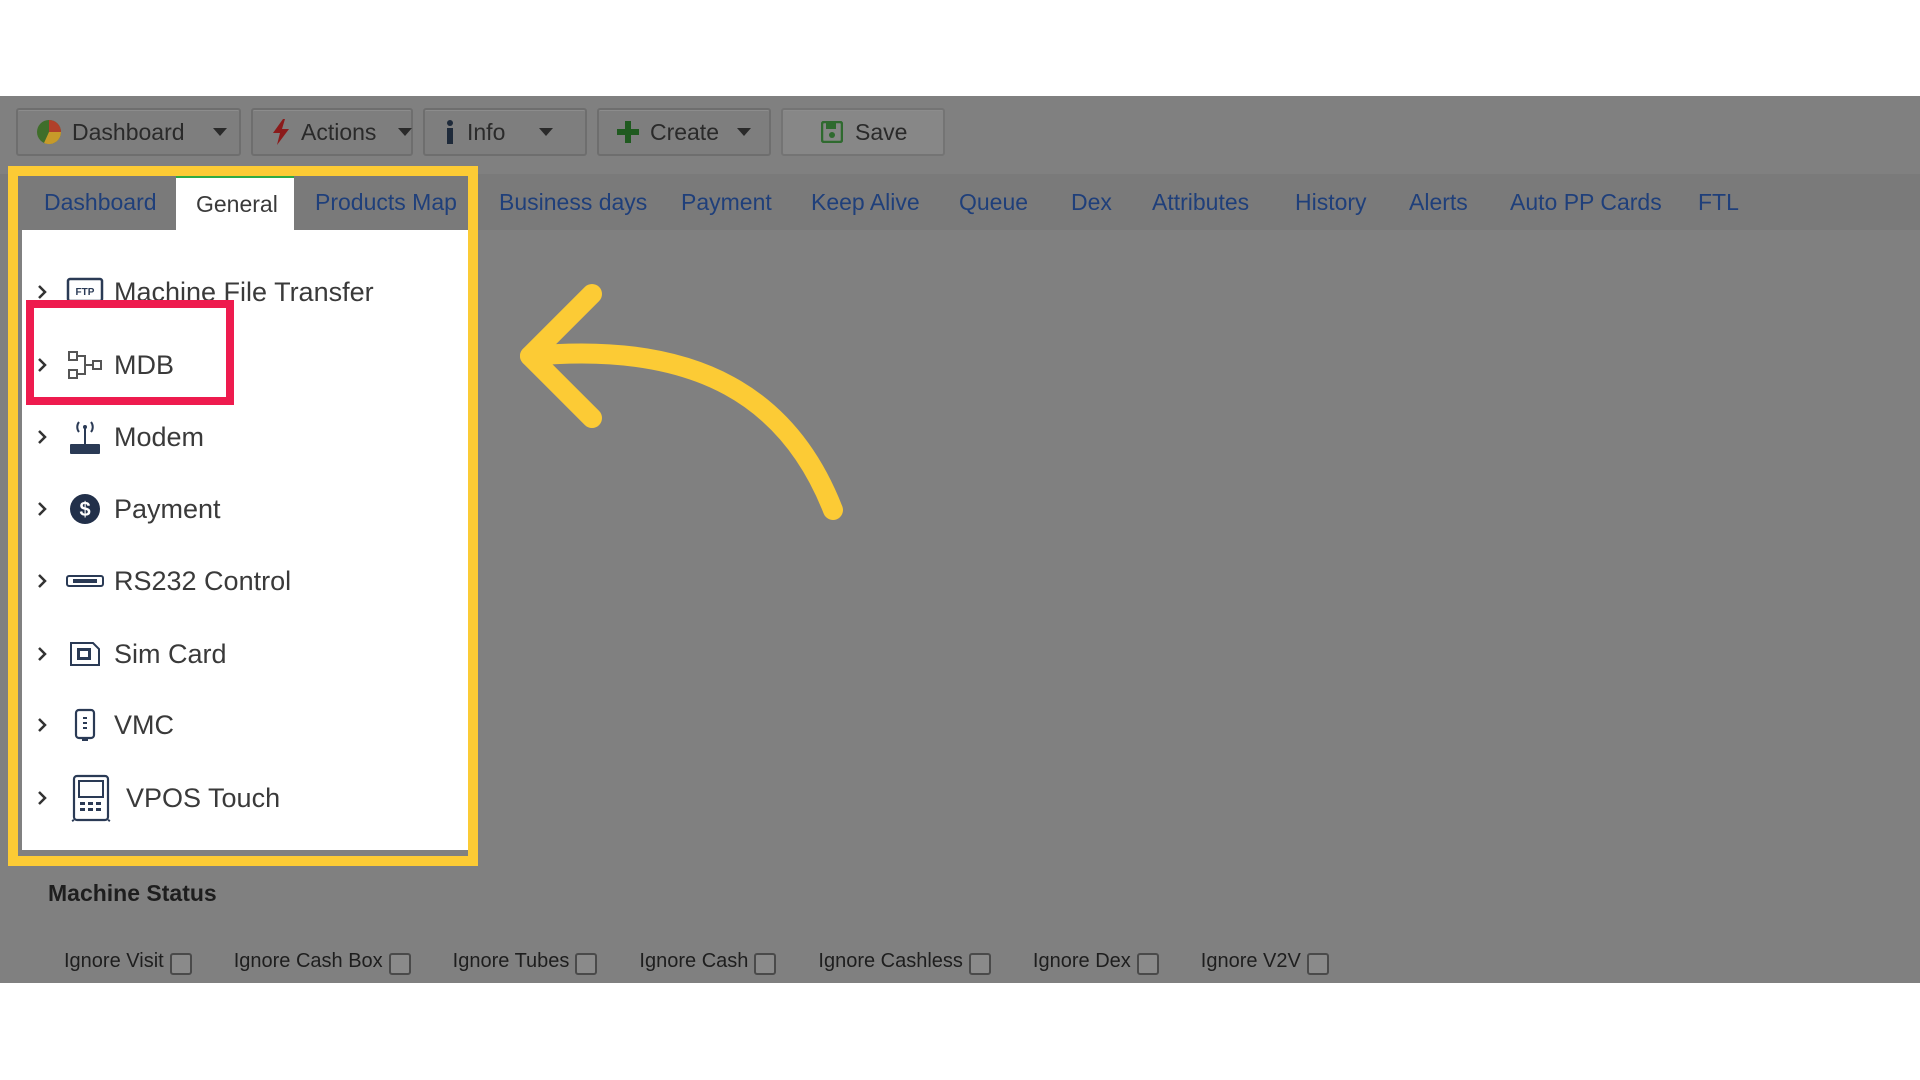  I want to click on checkbox-label: Ignore Cash, so click(694, 960).